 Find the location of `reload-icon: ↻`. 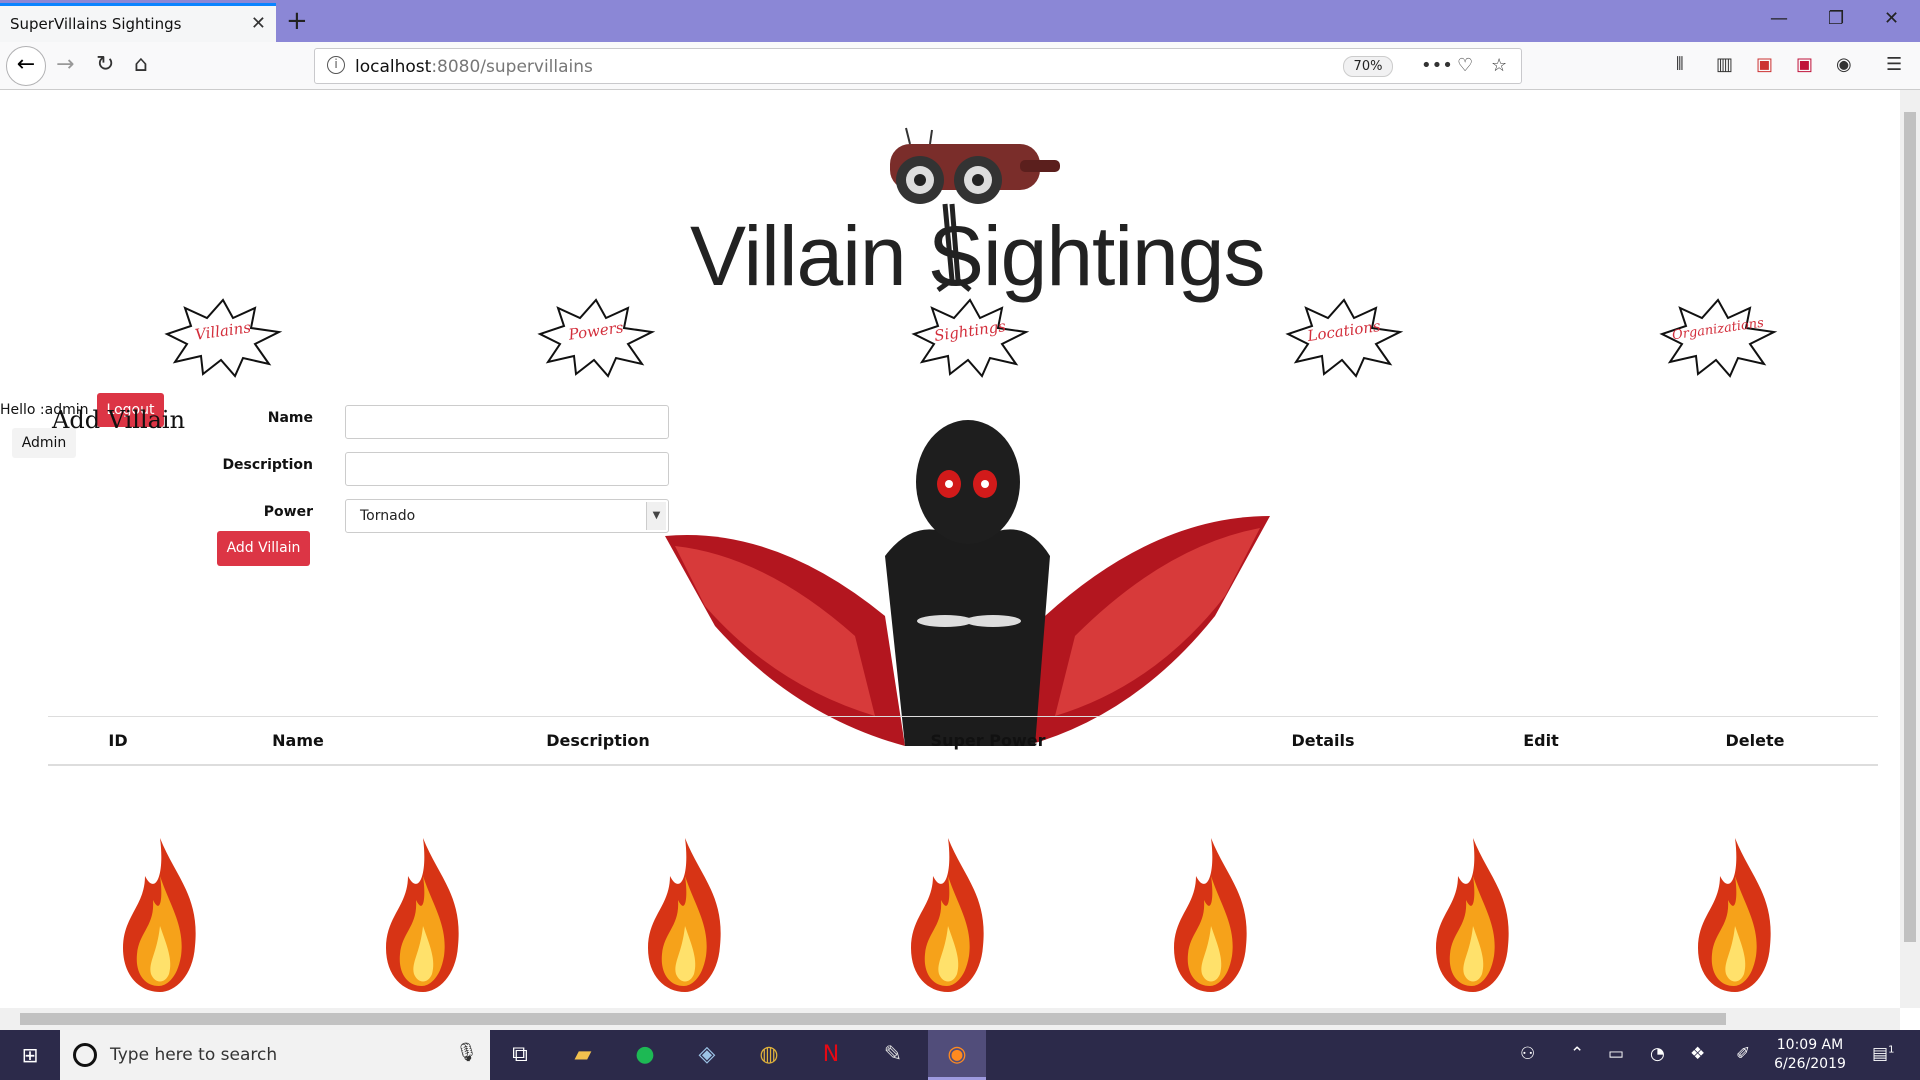

reload-icon: ↻ is located at coordinates (105, 64).